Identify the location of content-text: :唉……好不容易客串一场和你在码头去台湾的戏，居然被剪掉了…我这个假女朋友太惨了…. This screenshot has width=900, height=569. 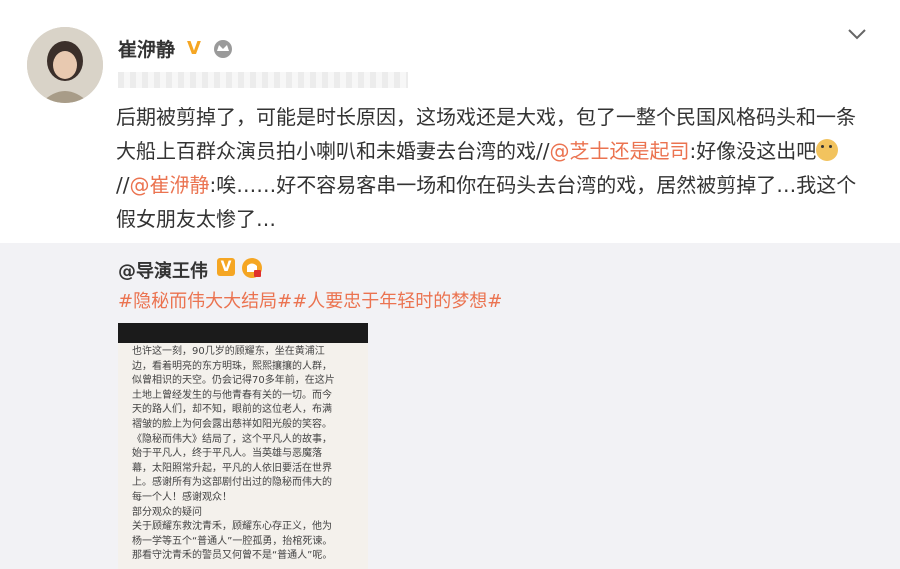
(486, 202).